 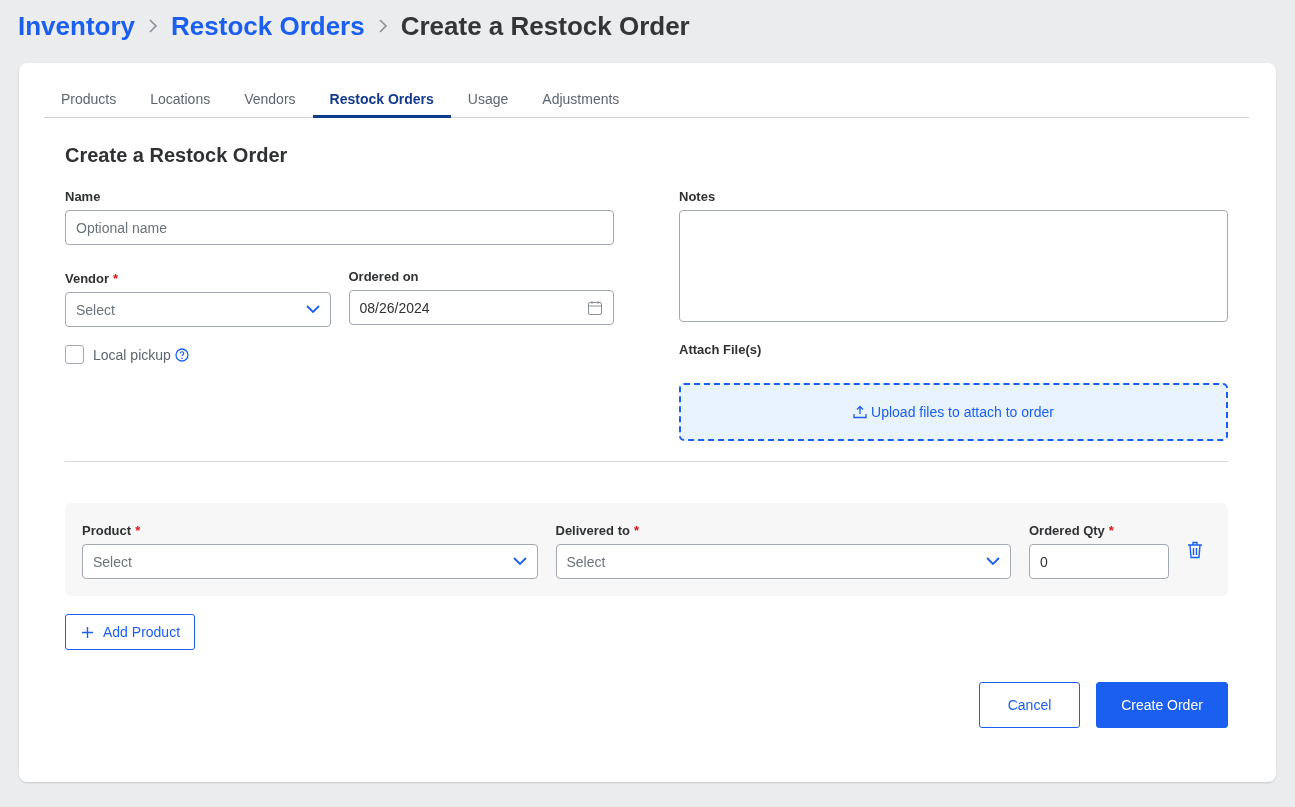 I want to click on cancel-button: Cancel, so click(x=1029, y=705).